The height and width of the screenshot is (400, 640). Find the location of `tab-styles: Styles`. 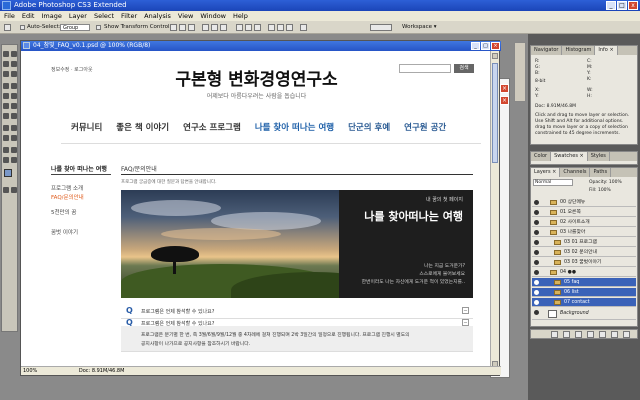

tab-styles: Styles is located at coordinates (599, 156).